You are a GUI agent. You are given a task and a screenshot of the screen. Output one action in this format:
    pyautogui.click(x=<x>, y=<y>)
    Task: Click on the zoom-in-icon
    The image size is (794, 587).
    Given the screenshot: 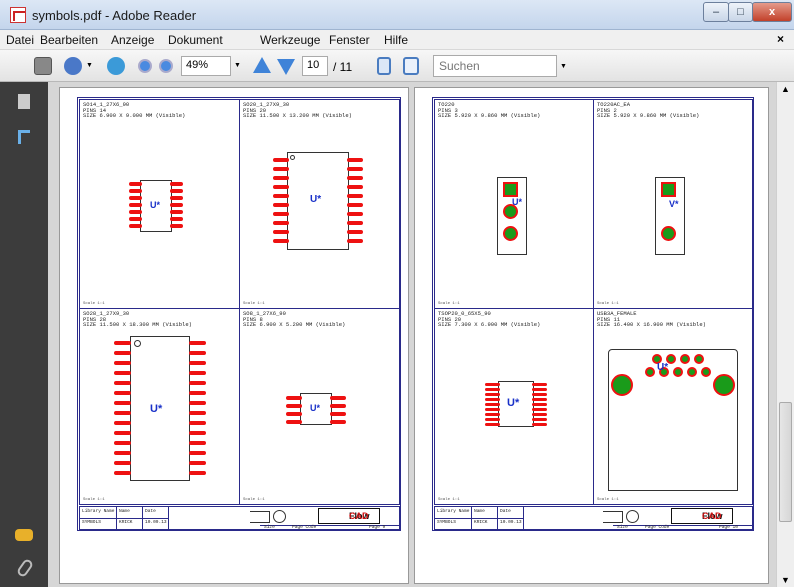 What is the action you would take?
    pyautogui.click(x=166, y=66)
    